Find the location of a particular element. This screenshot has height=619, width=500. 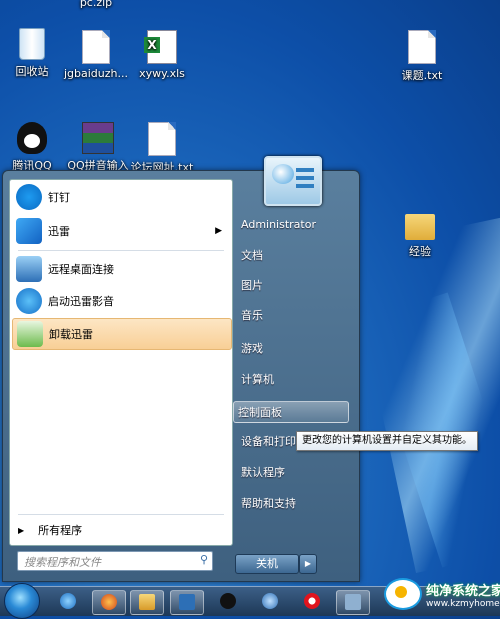

desktop-icon-forum: 论坛网址.txt is located at coordinates (162, 148).